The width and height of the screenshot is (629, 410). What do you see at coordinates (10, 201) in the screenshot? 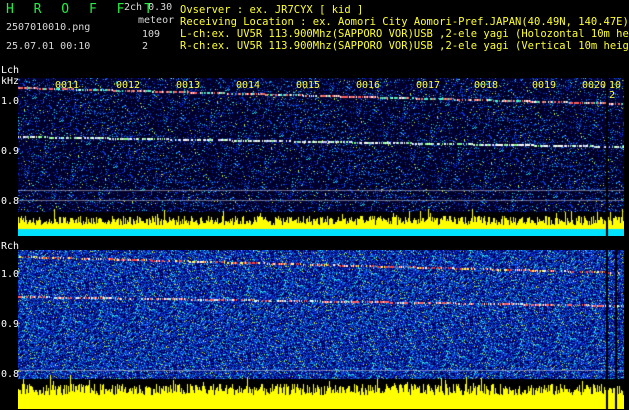
I see `lch-ytick-3: 0.8` at bounding box center [10, 201].